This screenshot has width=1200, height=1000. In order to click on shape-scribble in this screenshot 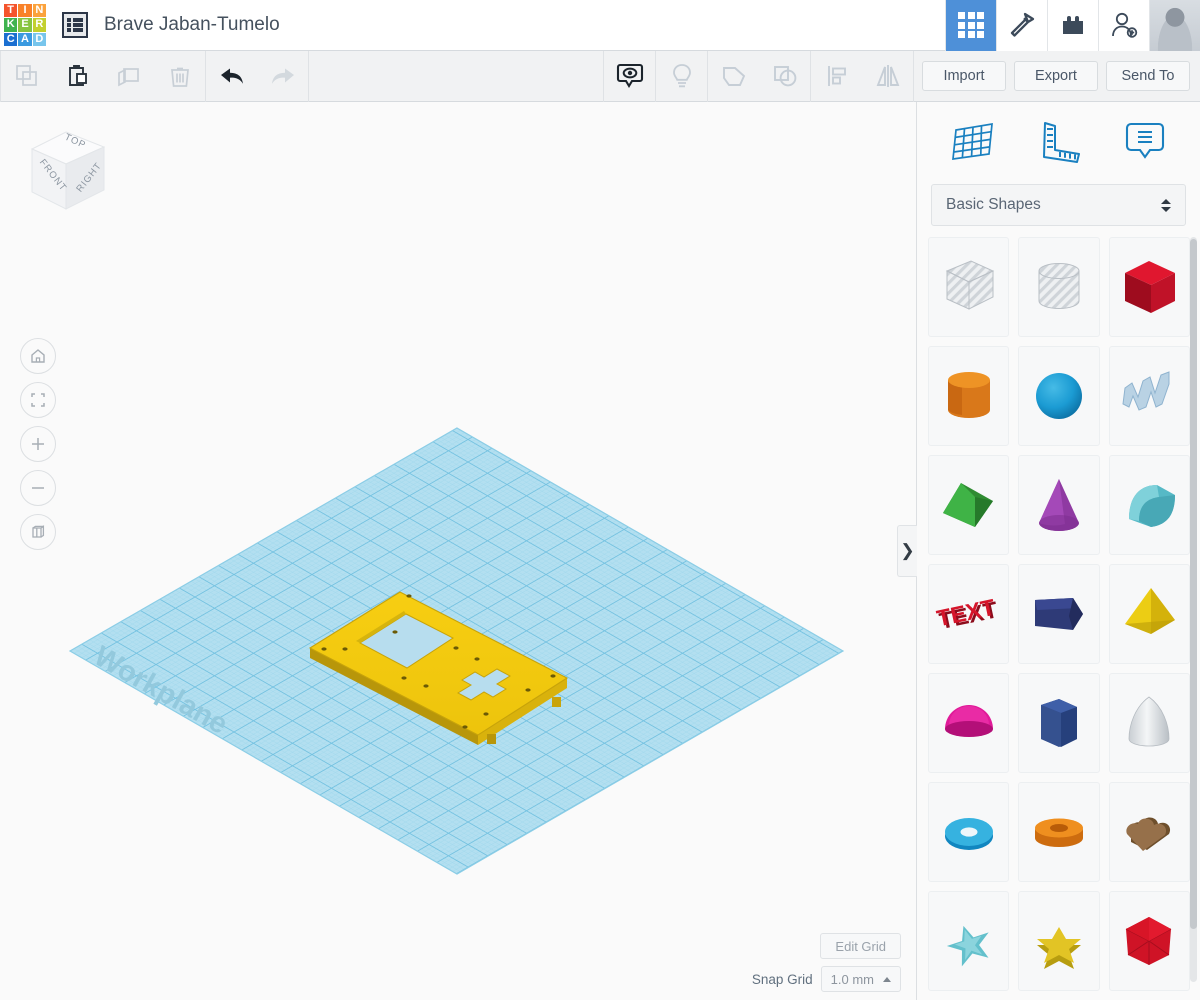, I will do `click(1149, 396)`.